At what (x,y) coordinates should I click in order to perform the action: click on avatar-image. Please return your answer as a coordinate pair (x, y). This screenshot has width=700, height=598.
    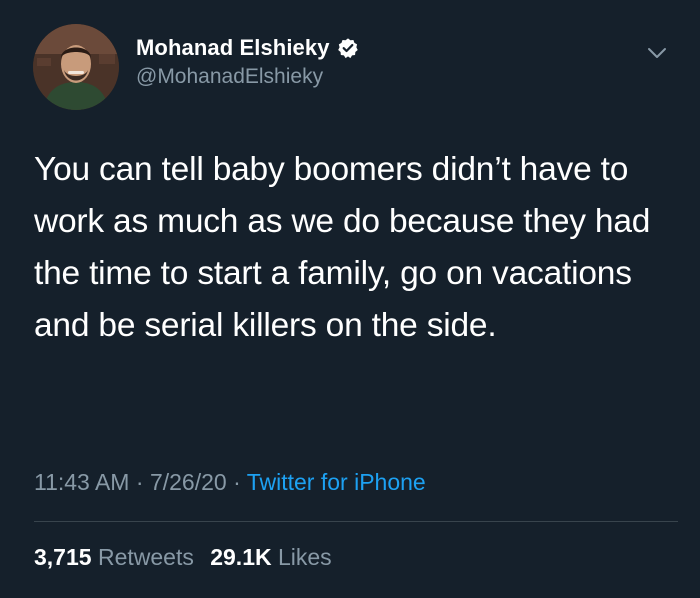
    Looking at the image, I should click on (76, 67).